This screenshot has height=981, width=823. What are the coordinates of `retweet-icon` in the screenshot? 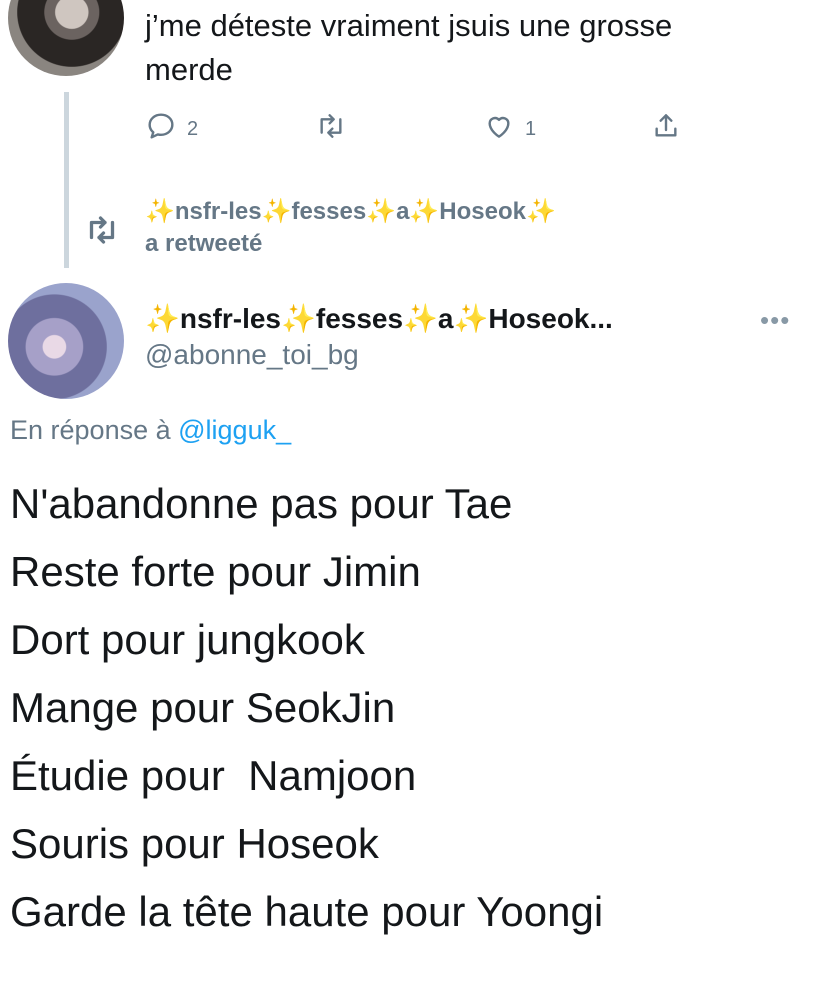 It's located at (331, 129).